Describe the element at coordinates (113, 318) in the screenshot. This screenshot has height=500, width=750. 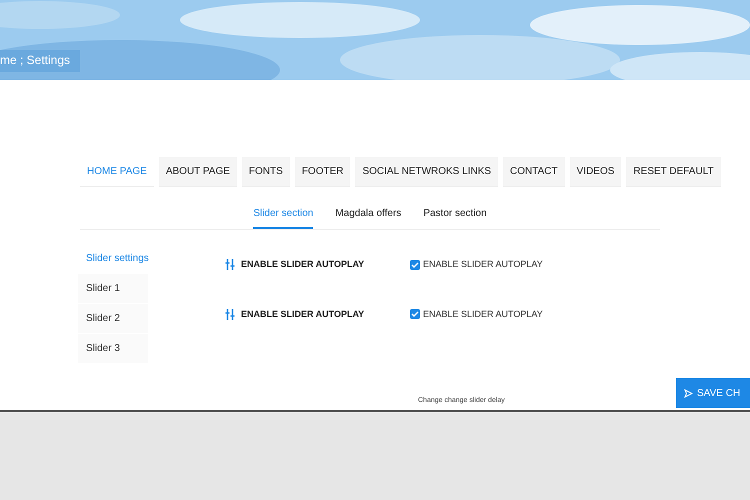
I see `sidebar-item: Slider 2` at that location.